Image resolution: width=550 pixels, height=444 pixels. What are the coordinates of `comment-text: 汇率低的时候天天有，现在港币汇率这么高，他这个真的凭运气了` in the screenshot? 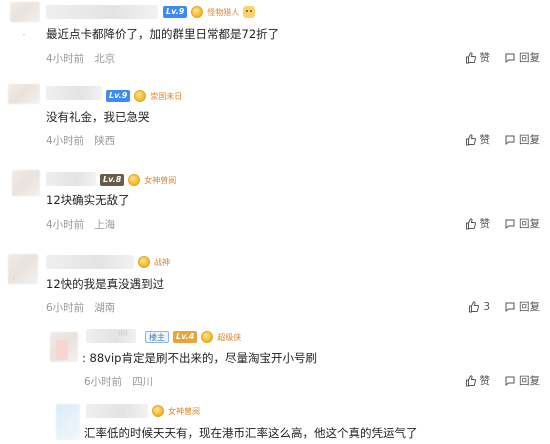 It's located at (251, 433).